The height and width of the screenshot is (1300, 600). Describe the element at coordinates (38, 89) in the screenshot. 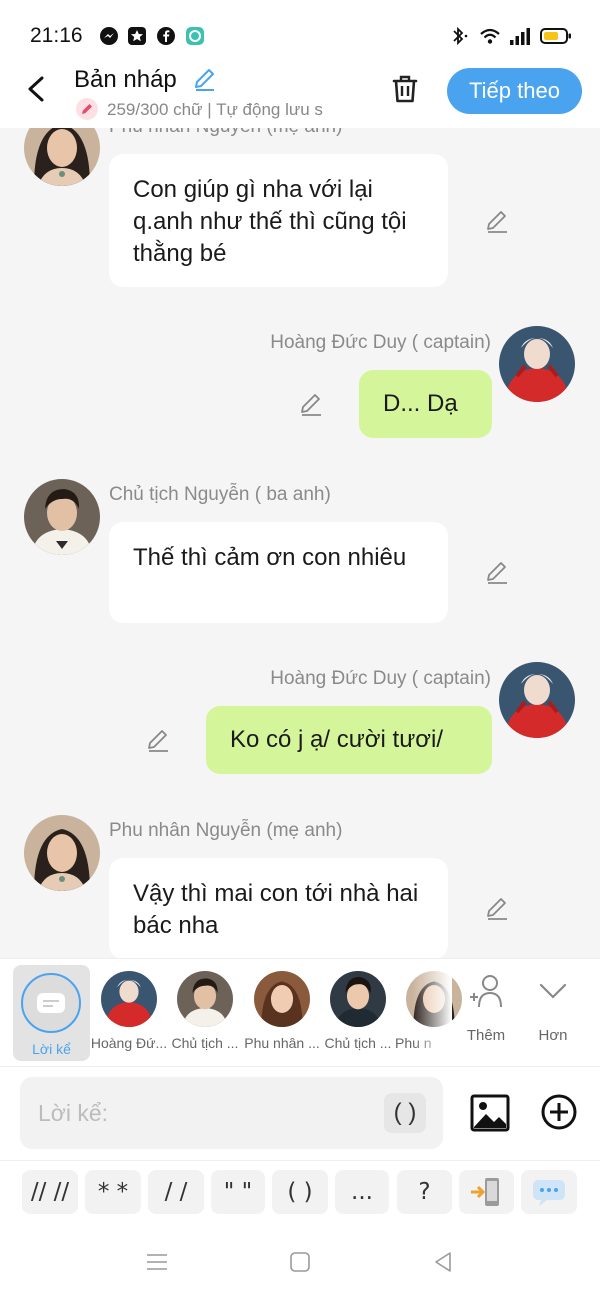

I see `back-arrow-icon` at that location.